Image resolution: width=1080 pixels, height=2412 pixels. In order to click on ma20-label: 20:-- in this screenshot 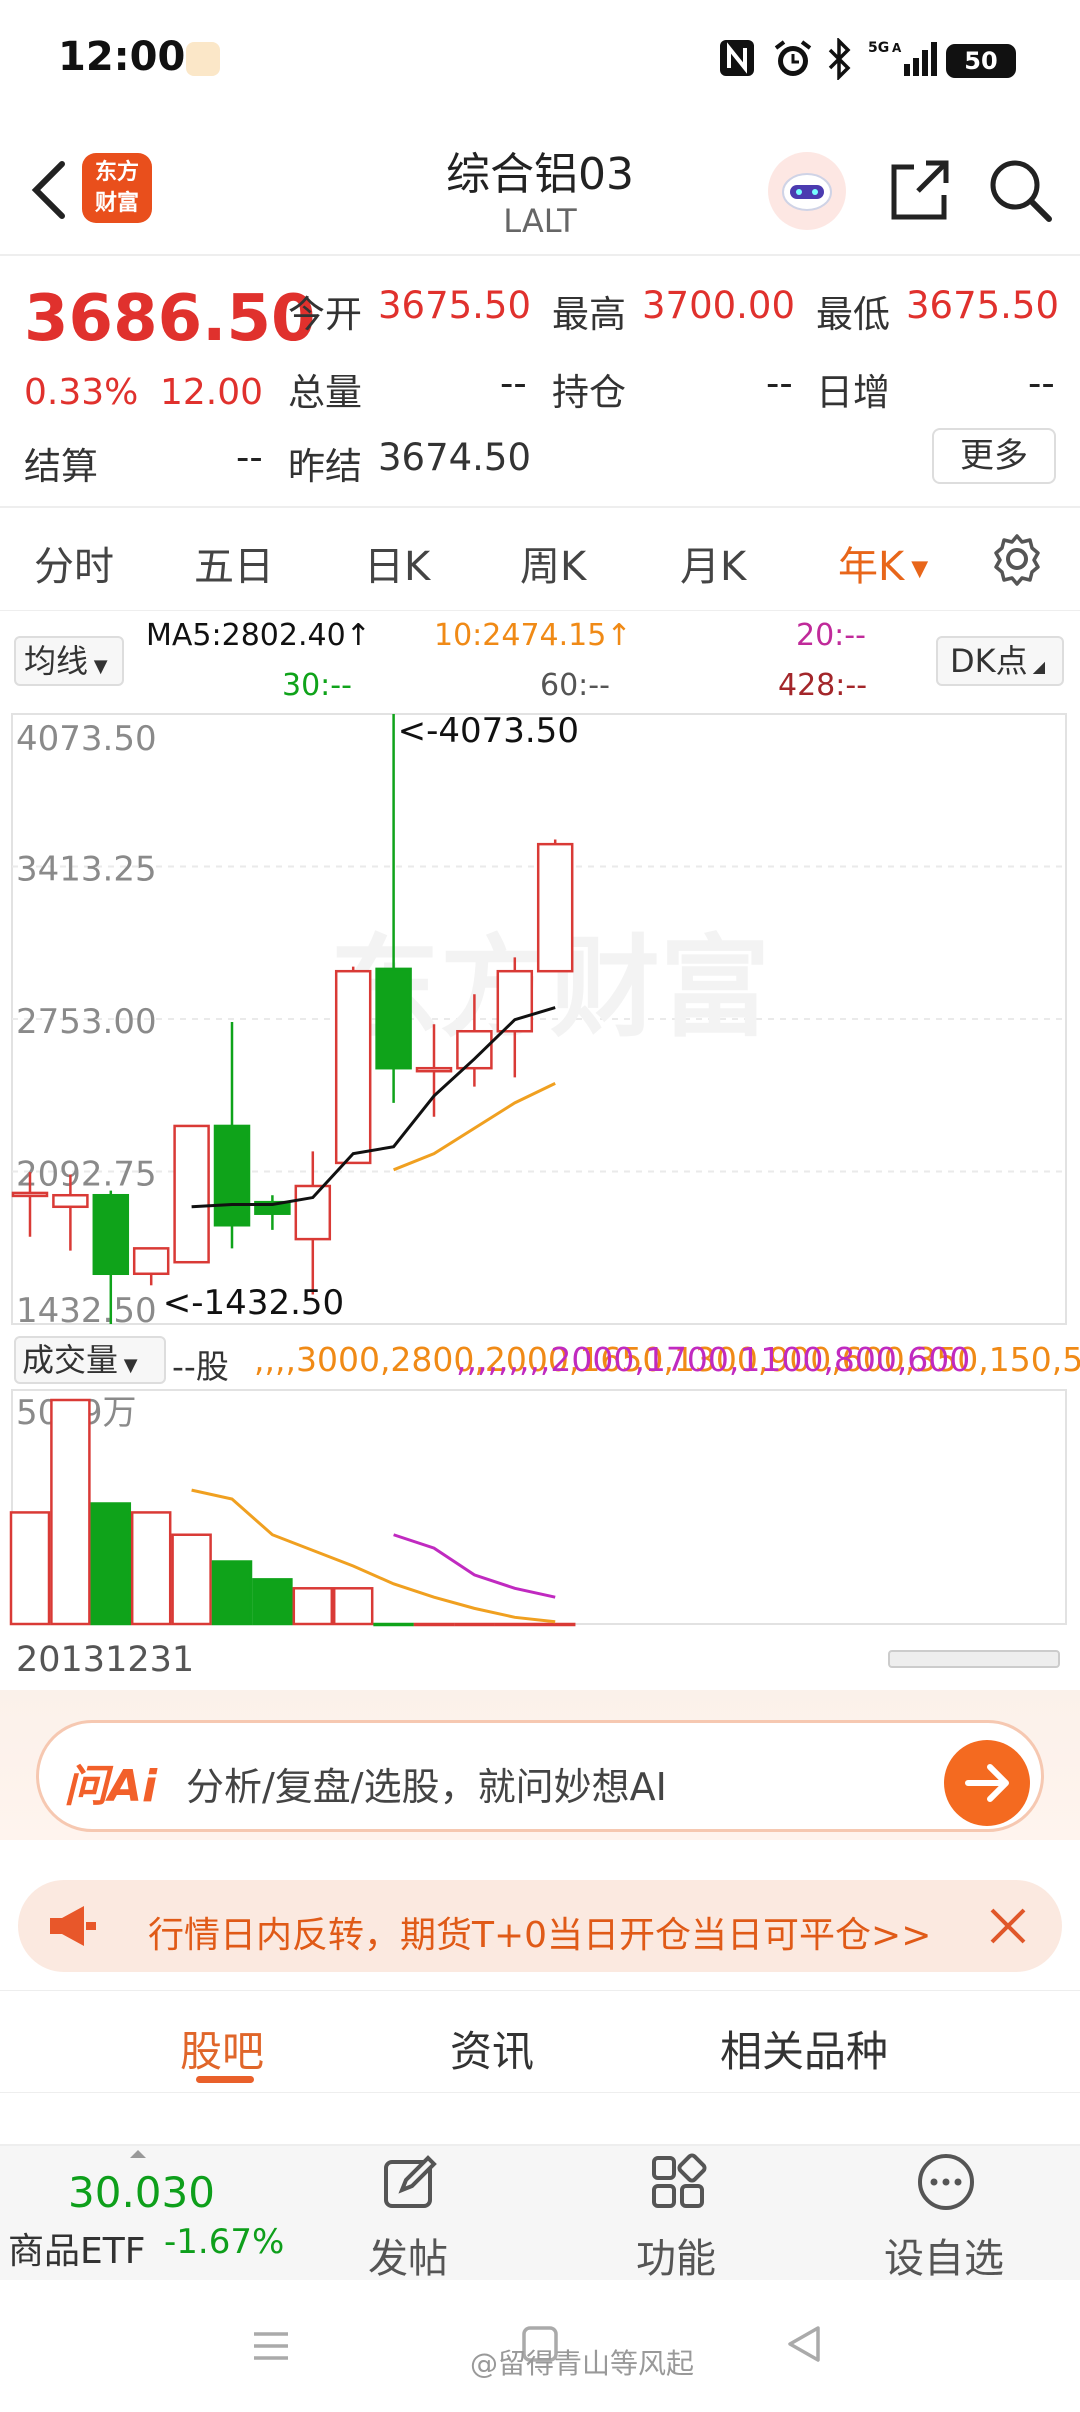, I will do `click(831, 635)`.